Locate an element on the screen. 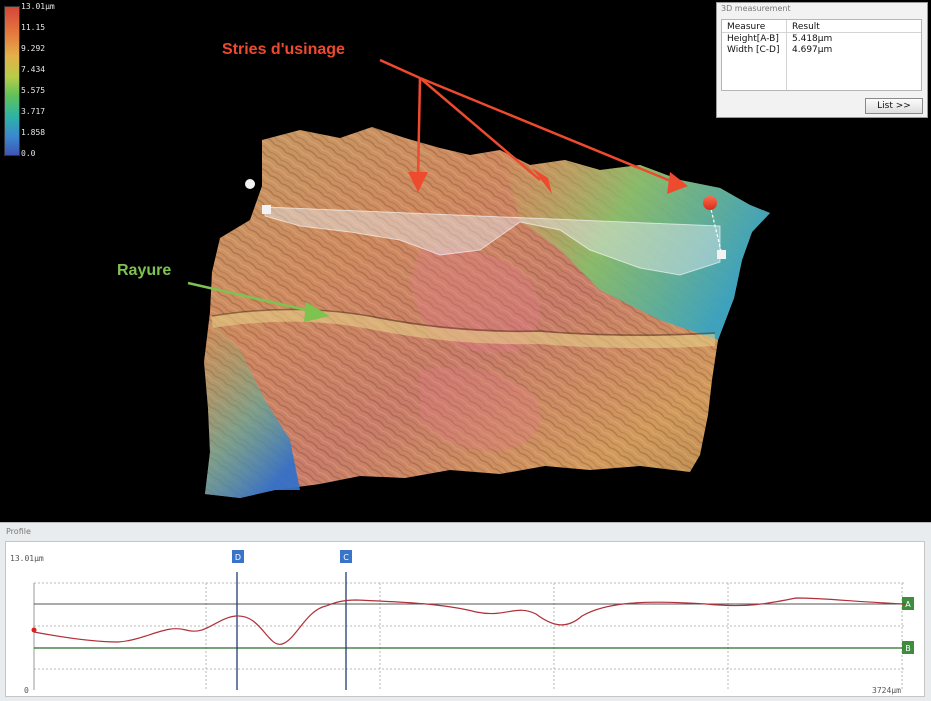 The width and height of the screenshot is (931, 701). measure-point-white is located at coordinates (721, 254).